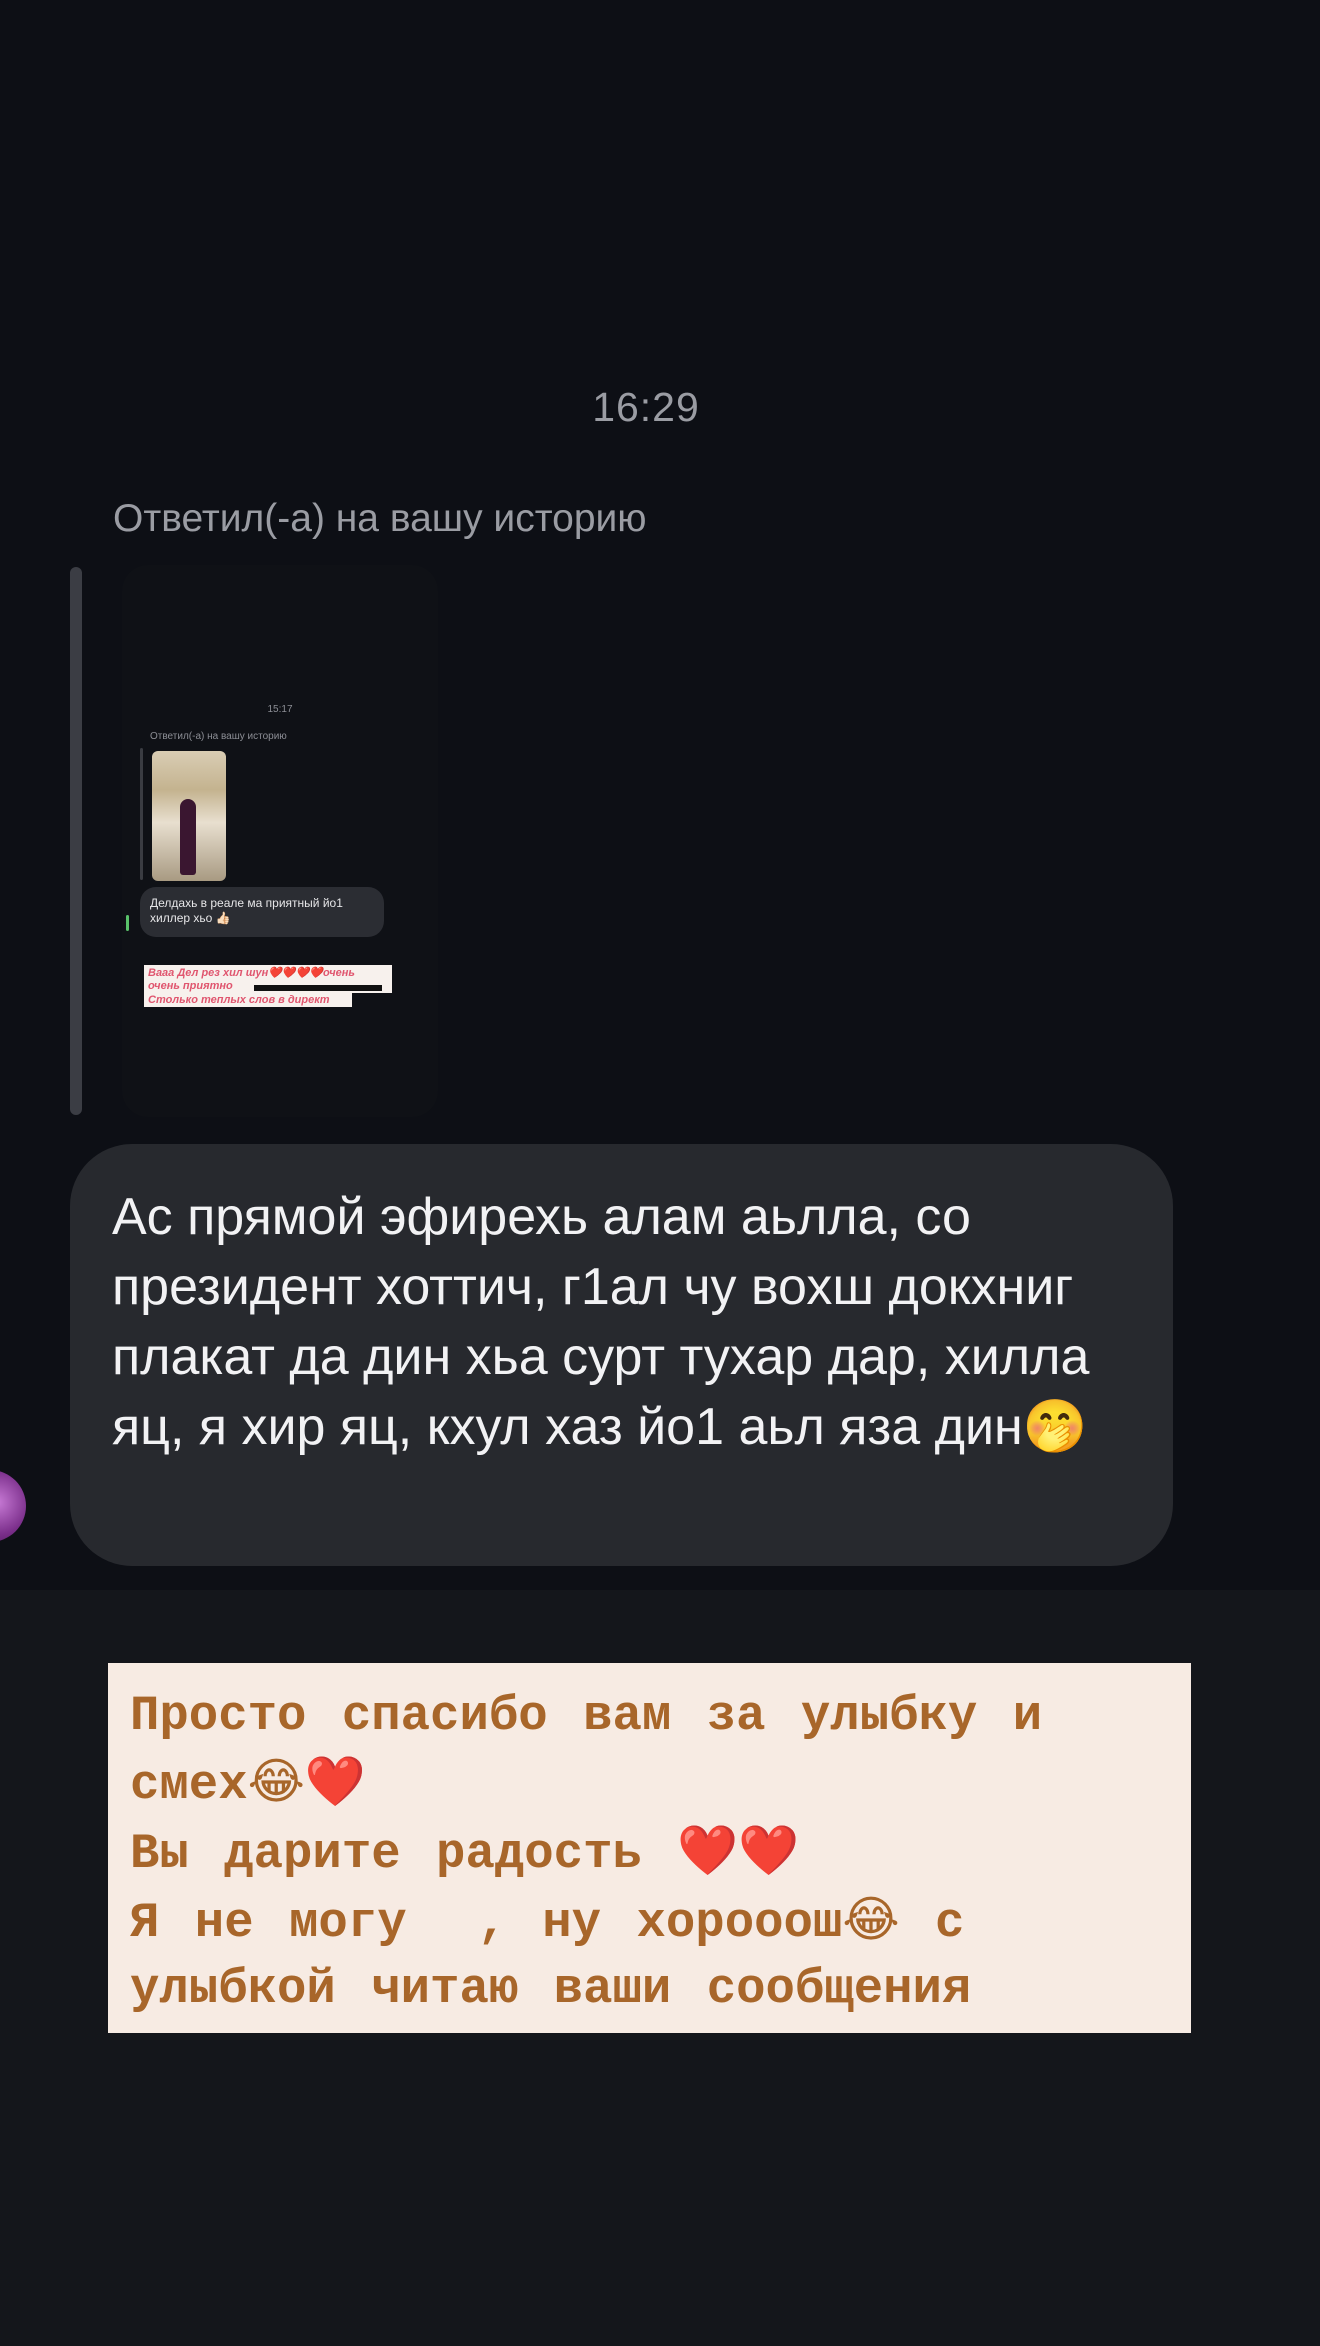  Describe the element at coordinates (13, 1506) in the screenshot. I see `avatar` at that location.